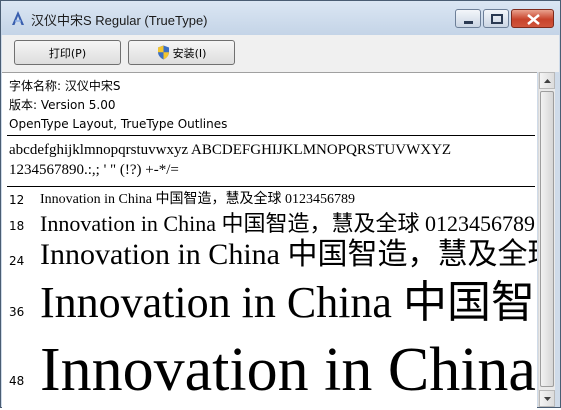 Image resolution: width=561 pixels, height=410 pixels. I want to click on vertical-scrollbar, so click(546, 239).